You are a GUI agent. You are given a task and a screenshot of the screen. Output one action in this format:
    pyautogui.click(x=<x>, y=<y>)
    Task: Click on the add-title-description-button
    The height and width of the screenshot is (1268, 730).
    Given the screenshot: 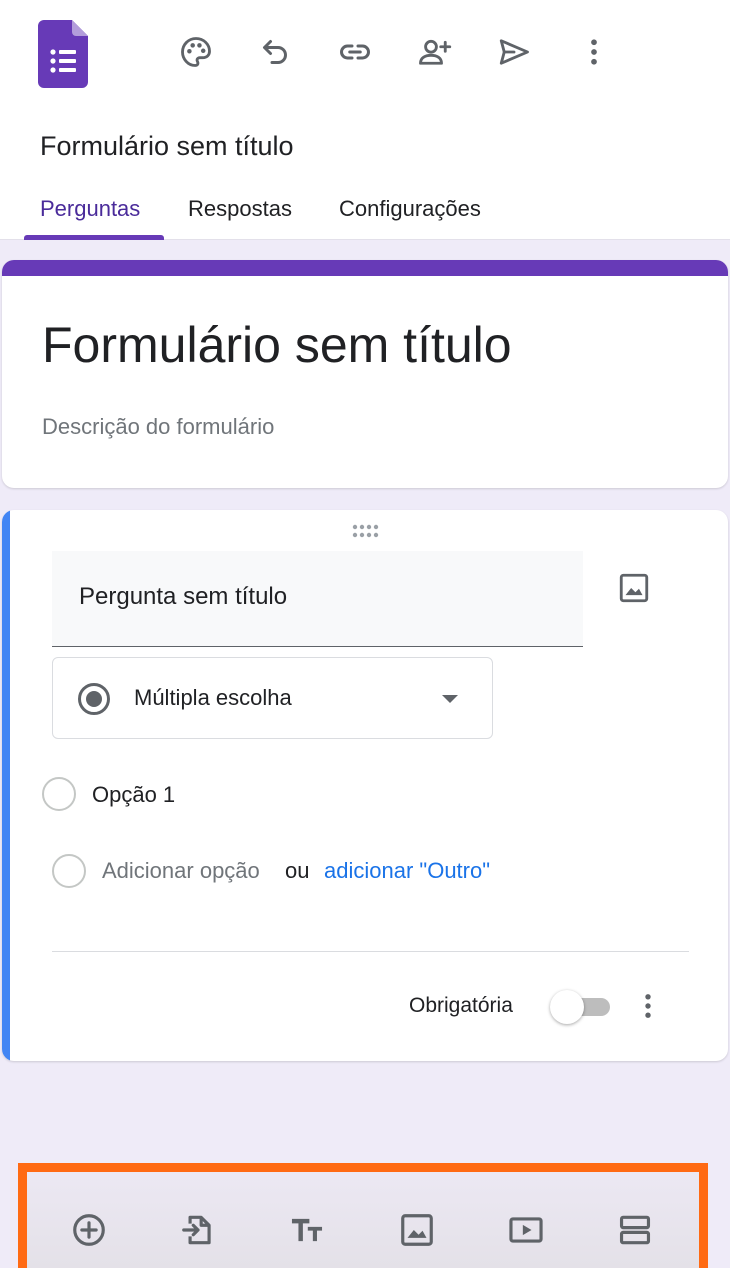 What is the action you would take?
    pyautogui.click(x=307, y=1230)
    